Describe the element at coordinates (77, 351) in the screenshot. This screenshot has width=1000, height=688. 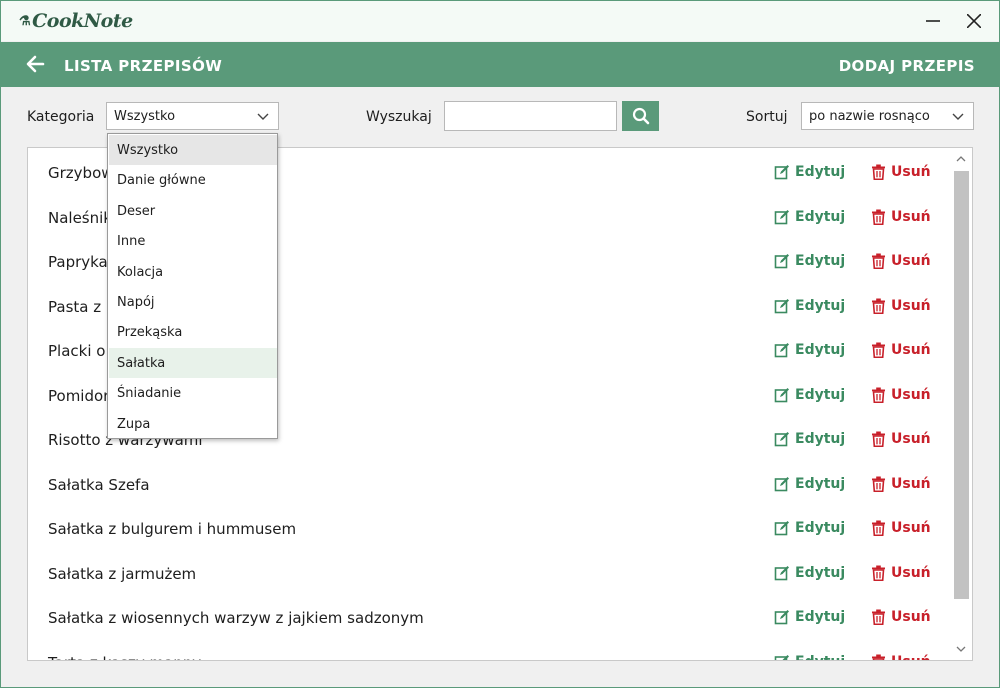
I see `recipe-name: Placki o` at that location.